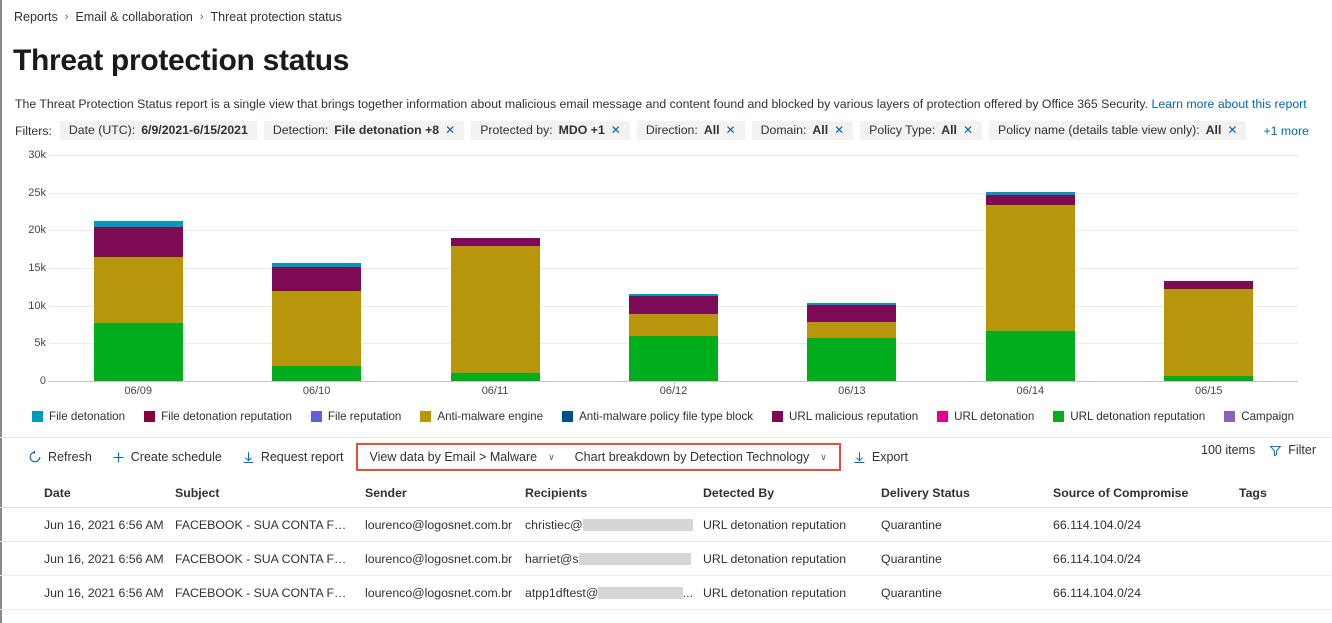  Describe the element at coordinates (167, 457) in the screenshot. I see `create-schedule-button: Create schedule` at that location.